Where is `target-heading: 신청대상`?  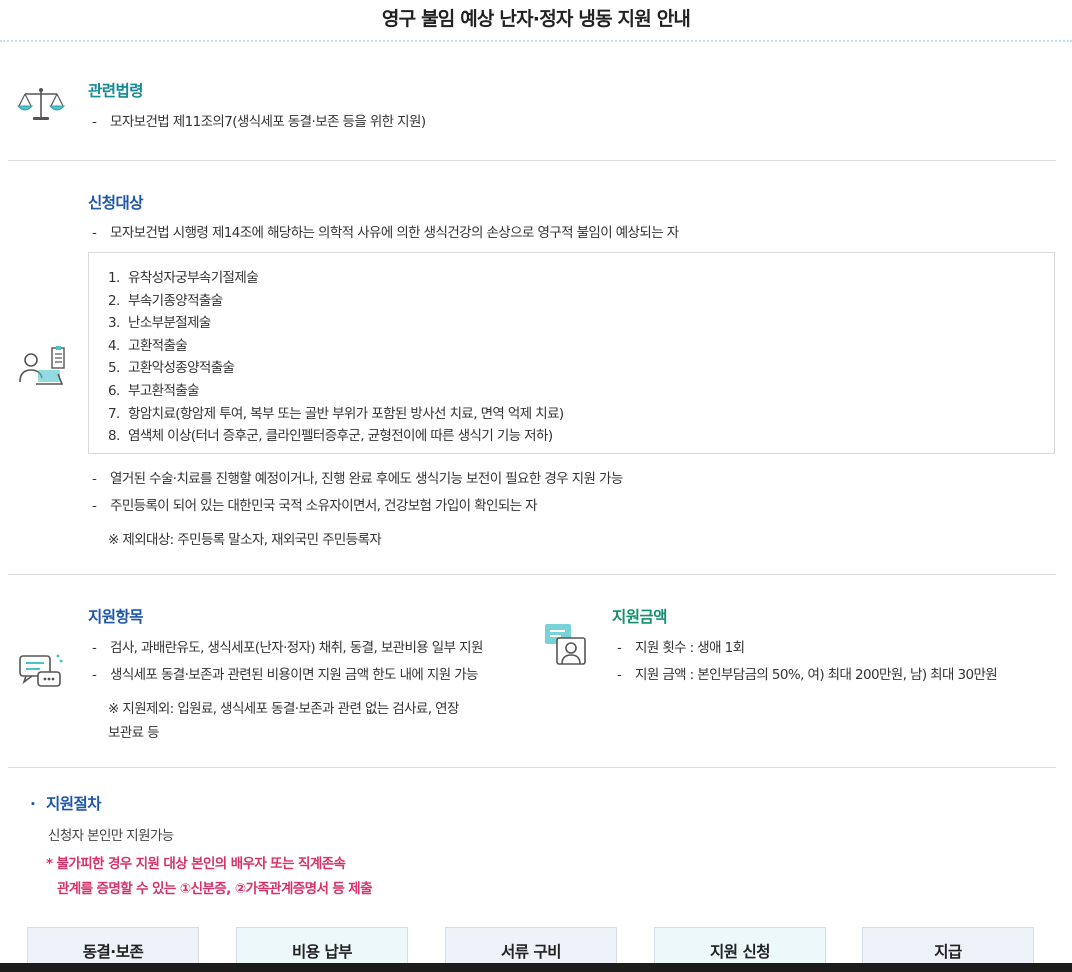 target-heading: 신청대상 is located at coordinates (116, 203).